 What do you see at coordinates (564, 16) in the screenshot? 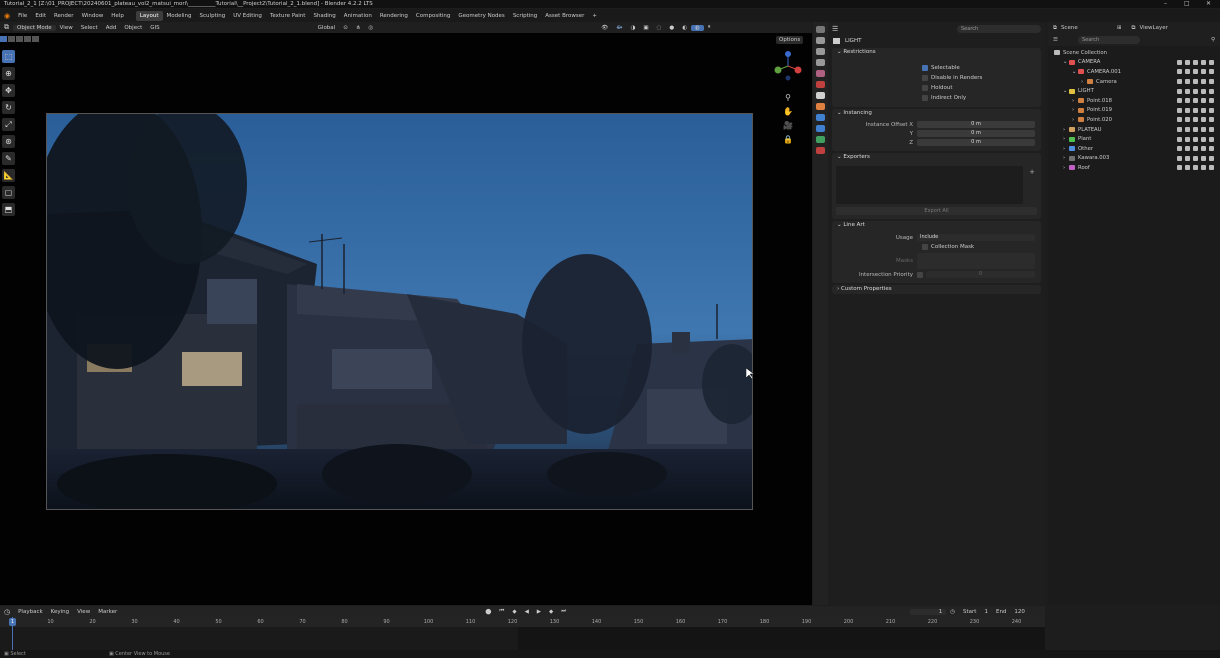
I see `workspace-tab-asset-browser: Asset Browser` at bounding box center [564, 16].